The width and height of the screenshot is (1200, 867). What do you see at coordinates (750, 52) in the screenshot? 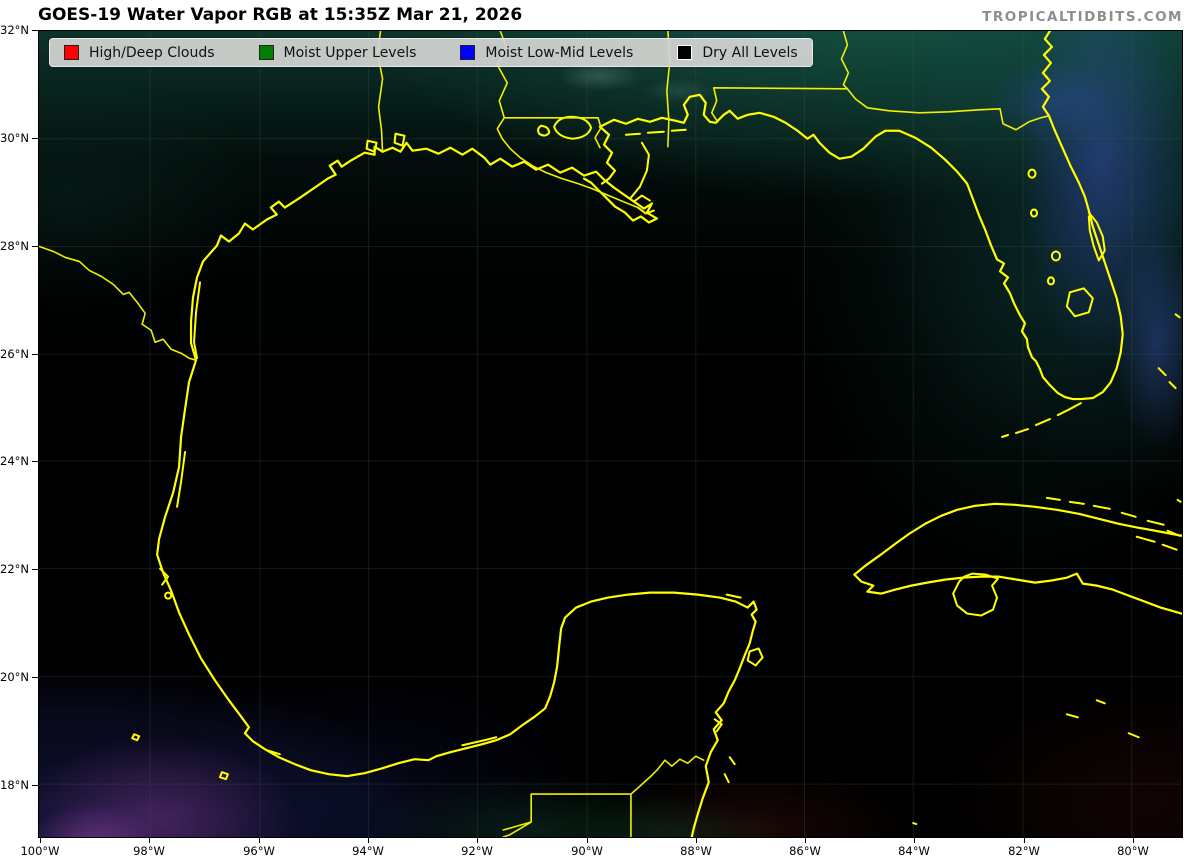
I see `legend-label: Dry All Levels` at bounding box center [750, 52].